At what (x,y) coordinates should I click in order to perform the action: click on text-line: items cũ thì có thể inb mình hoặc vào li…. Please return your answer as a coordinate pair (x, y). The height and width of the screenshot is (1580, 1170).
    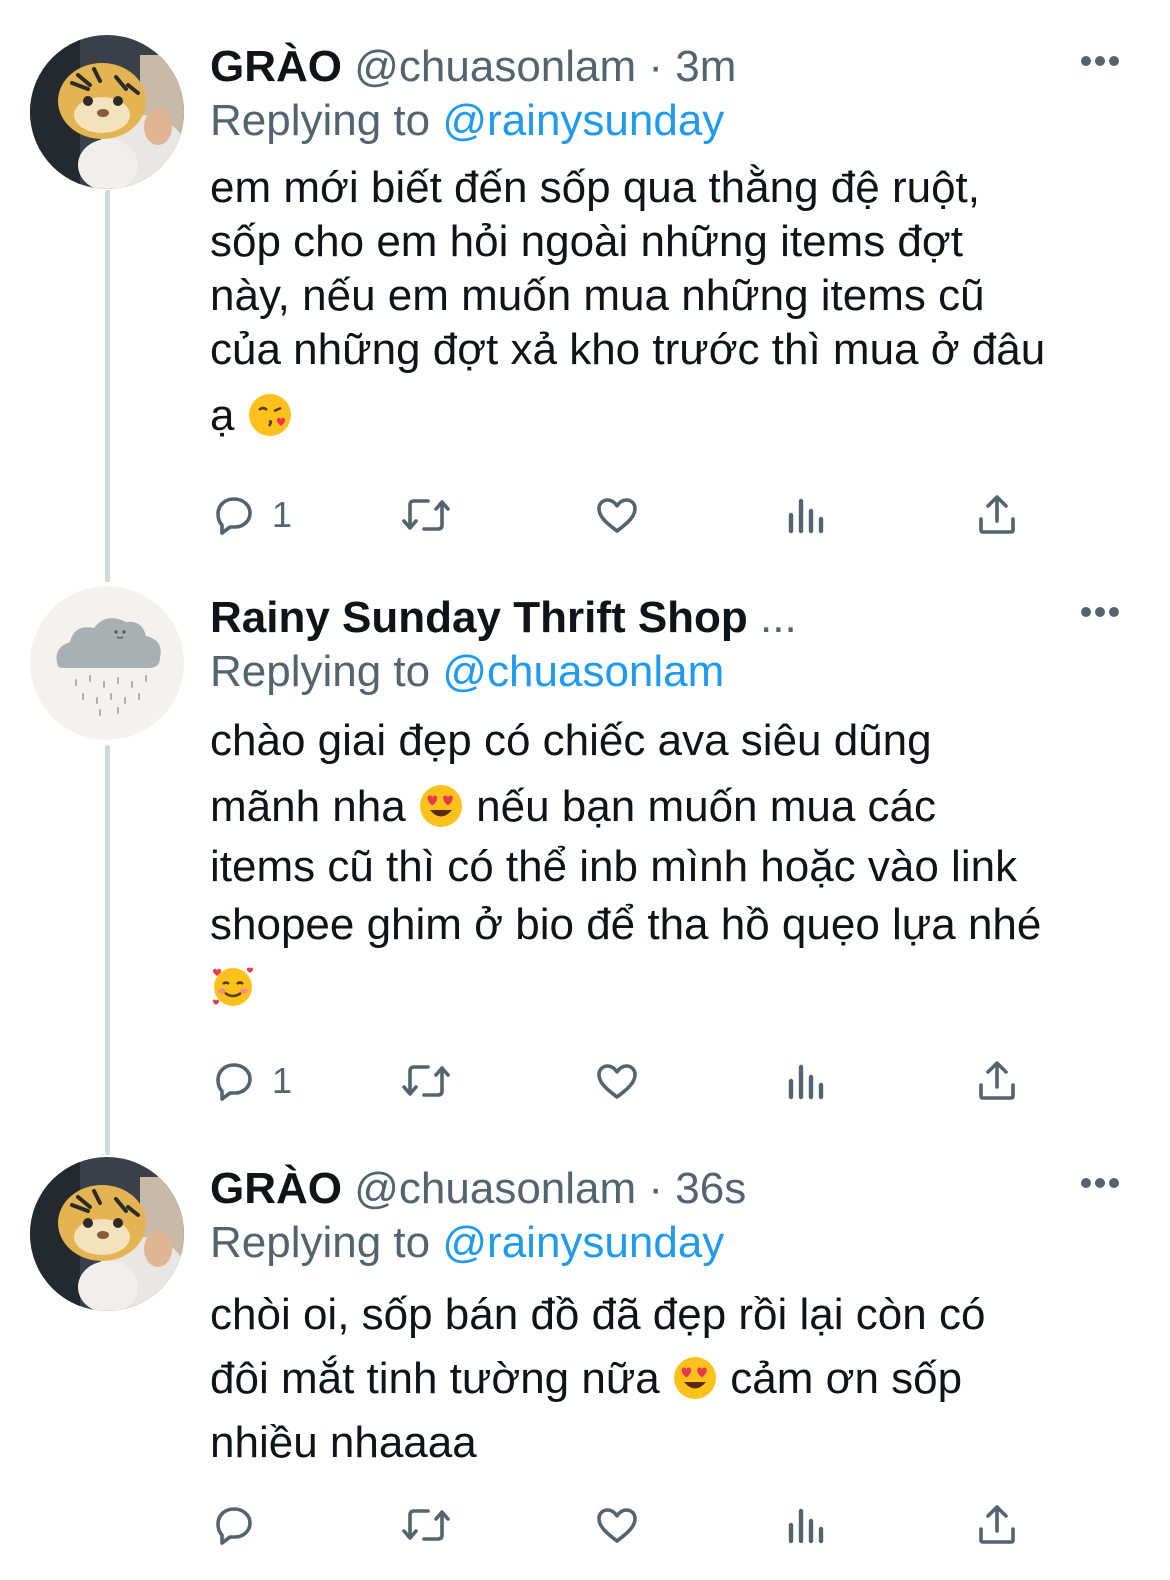
    Looking at the image, I should click on (614, 866).